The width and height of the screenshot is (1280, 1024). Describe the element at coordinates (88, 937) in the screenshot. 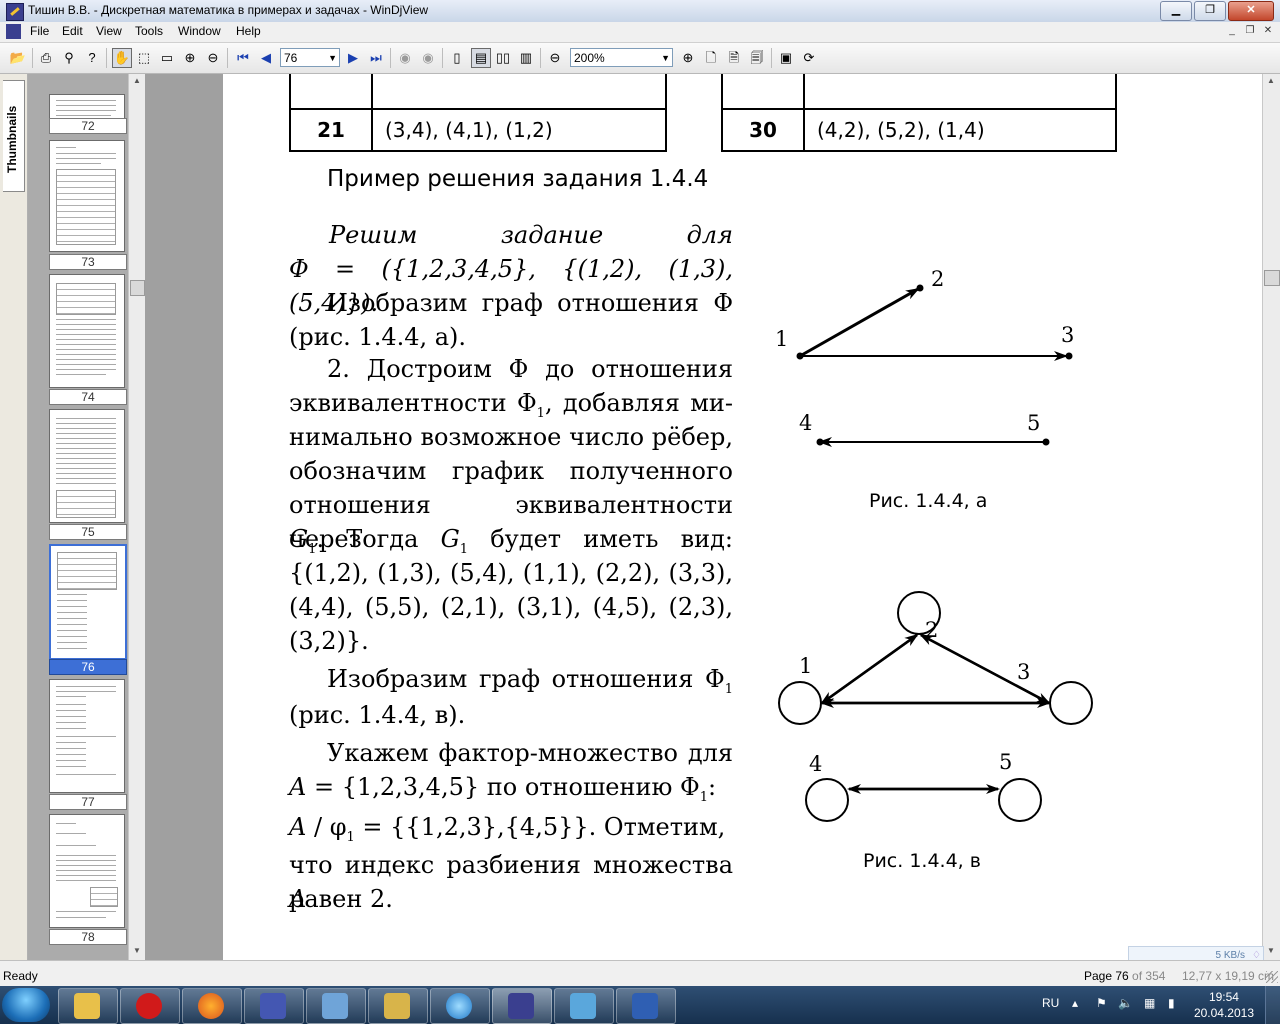

I see `thumbnail-label: 78` at that location.